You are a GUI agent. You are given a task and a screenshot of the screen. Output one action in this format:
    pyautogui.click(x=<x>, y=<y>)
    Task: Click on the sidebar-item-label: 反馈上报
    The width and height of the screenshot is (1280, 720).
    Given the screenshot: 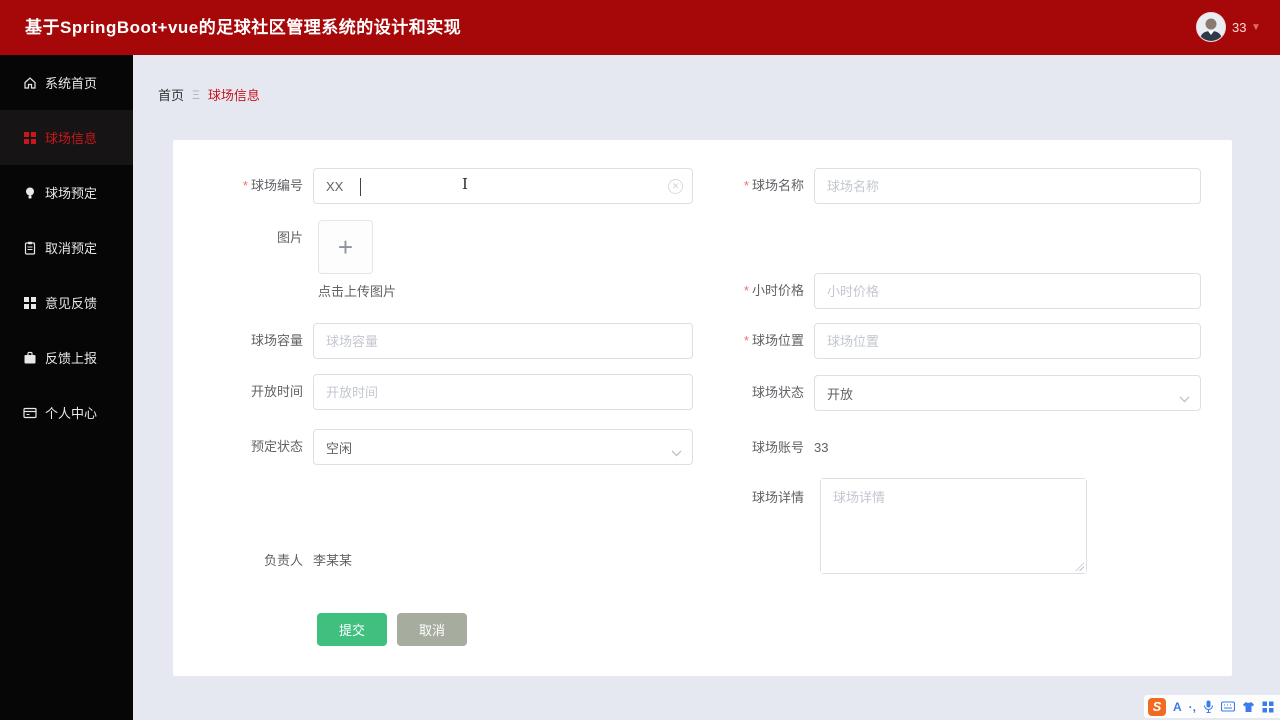 What is the action you would take?
    pyautogui.click(x=71, y=358)
    